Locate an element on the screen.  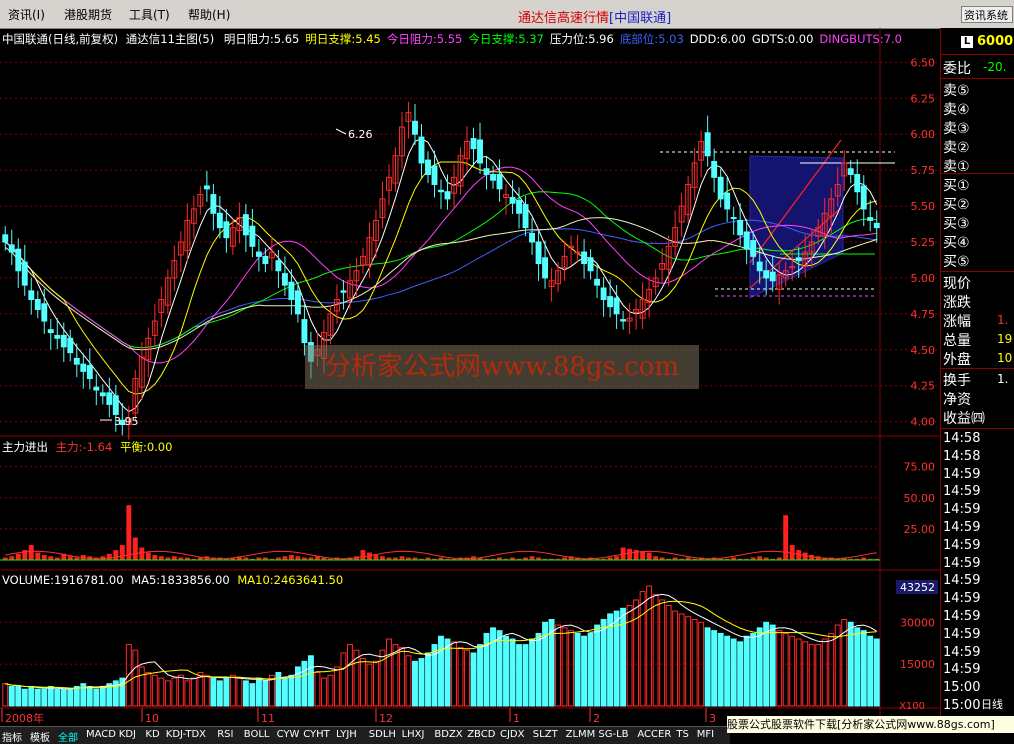
tab-kd: KD is located at coordinates (152, 734).